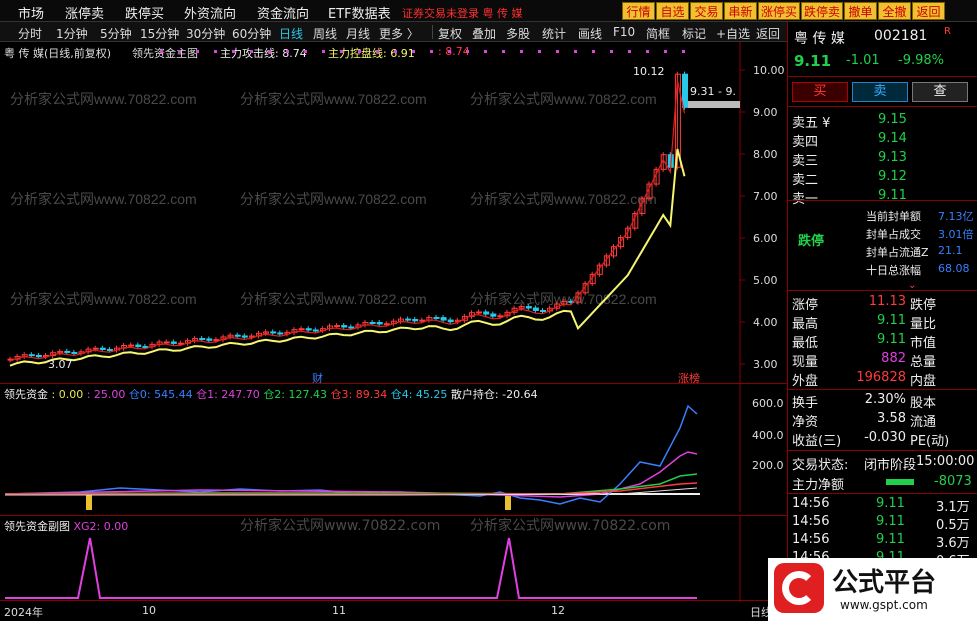 This screenshot has height=621, width=977. I want to click on tick-time: 14:56, so click(811, 521).